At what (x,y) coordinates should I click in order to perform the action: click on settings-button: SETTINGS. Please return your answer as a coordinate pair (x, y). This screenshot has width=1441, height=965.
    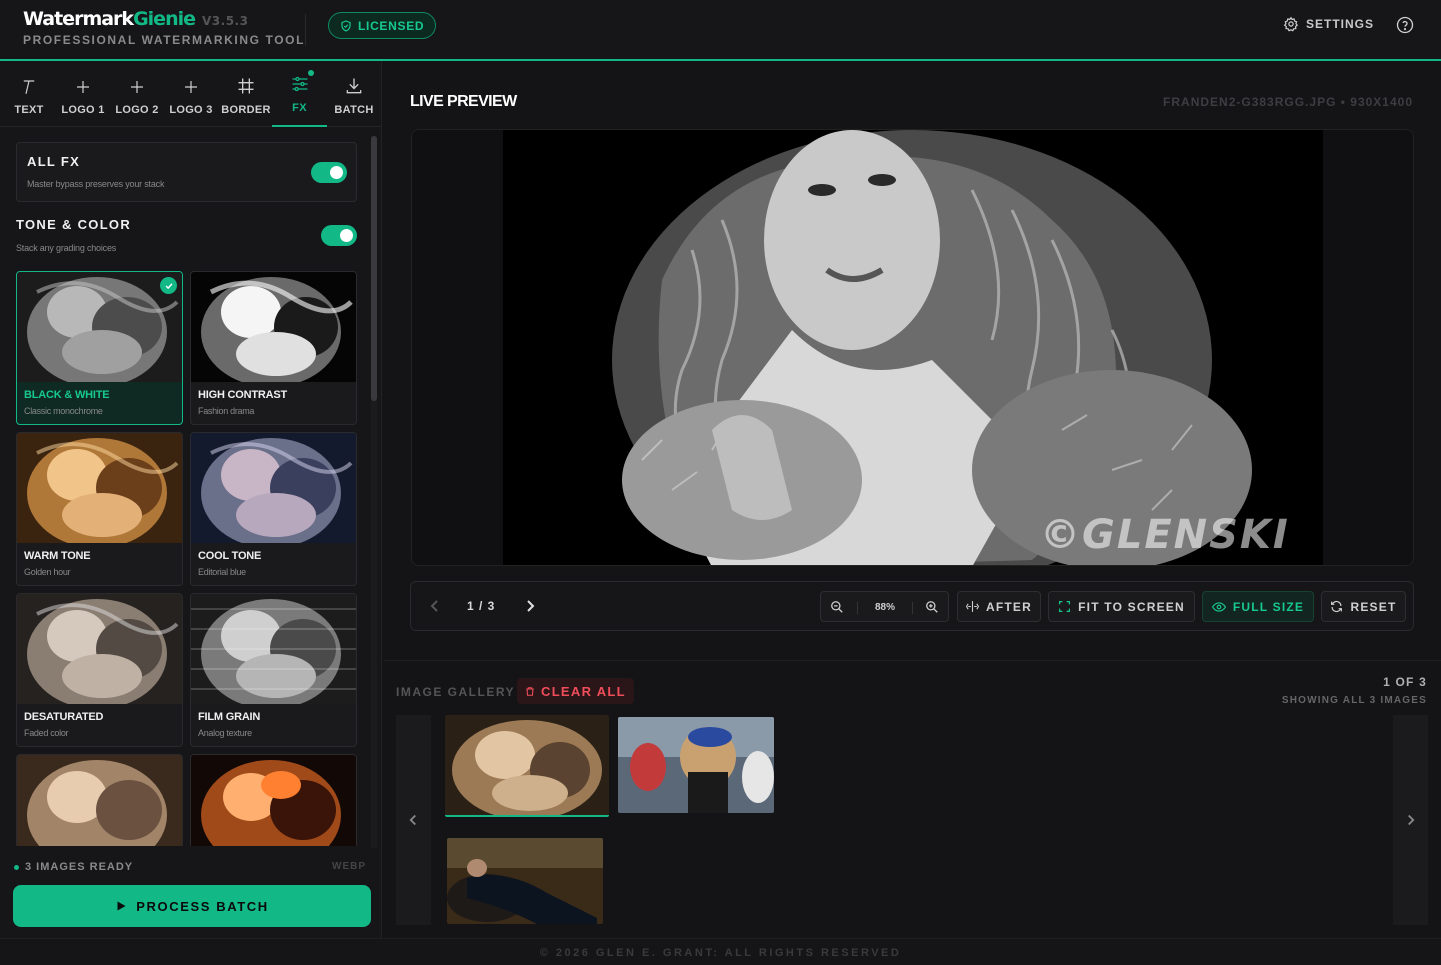
    Looking at the image, I should click on (1328, 24).